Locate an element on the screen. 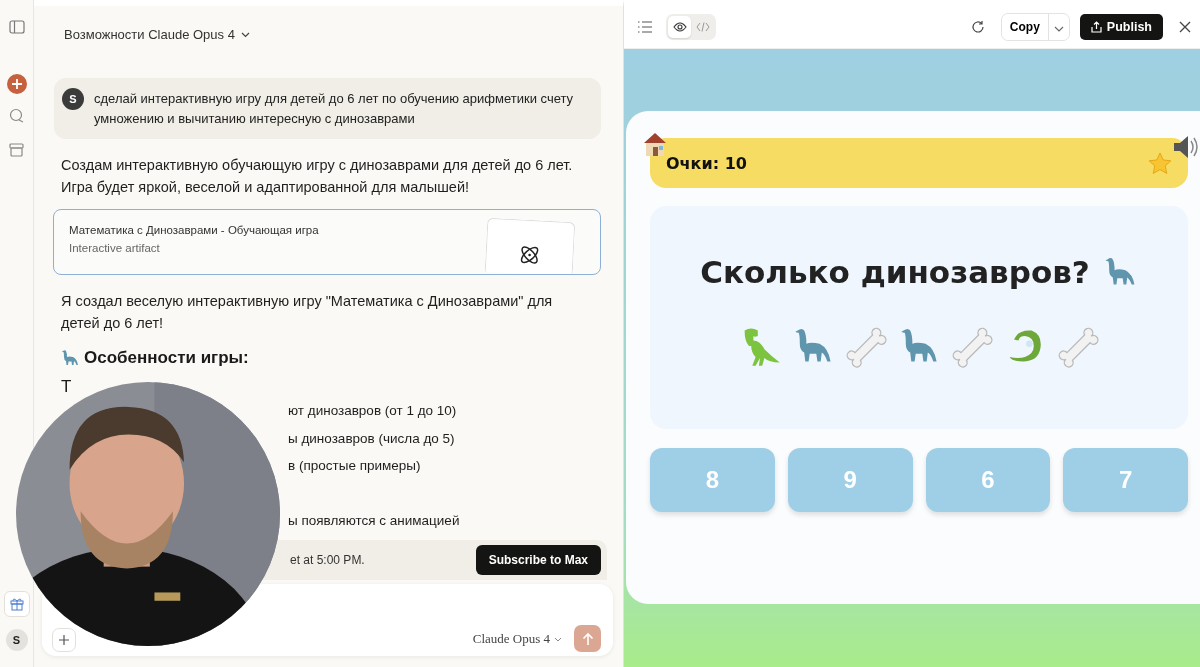  section-heading: Особенности игры: is located at coordinates (166, 358).